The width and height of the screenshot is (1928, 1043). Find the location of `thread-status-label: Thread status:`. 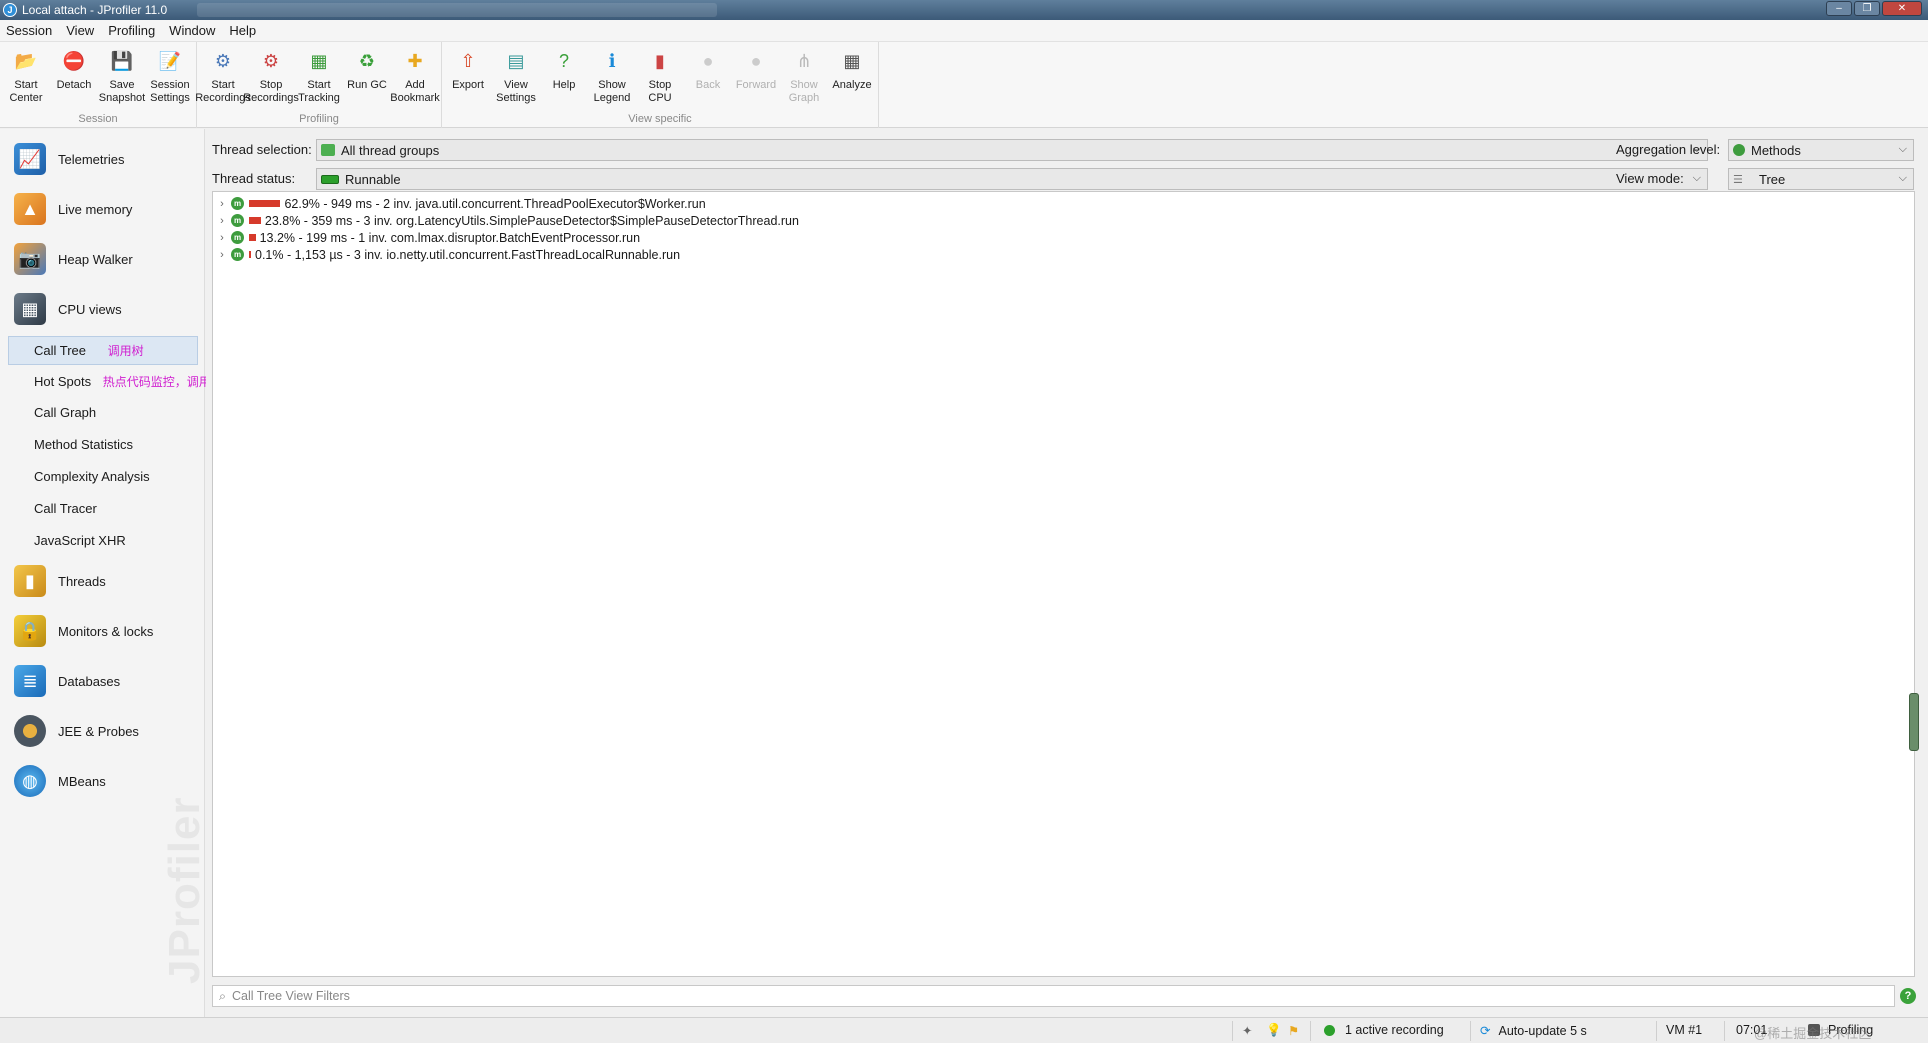

thread-status-label: Thread status: is located at coordinates (254, 178).